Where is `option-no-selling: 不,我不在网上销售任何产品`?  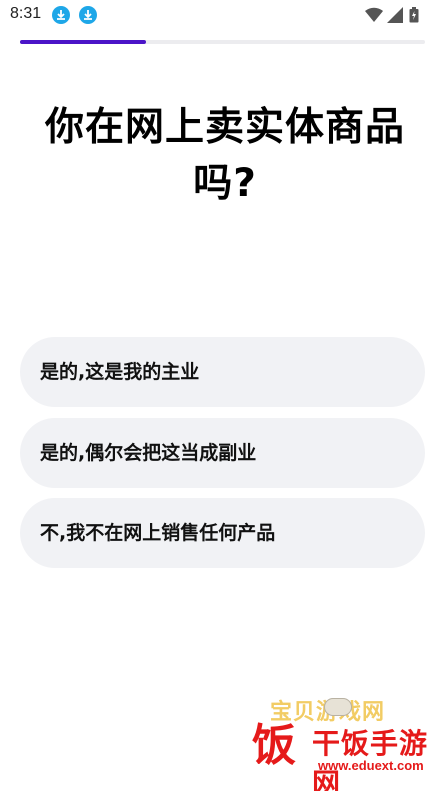
option-no-selling: 不,我不在网上销售任何产品 is located at coordinates (222, 533).